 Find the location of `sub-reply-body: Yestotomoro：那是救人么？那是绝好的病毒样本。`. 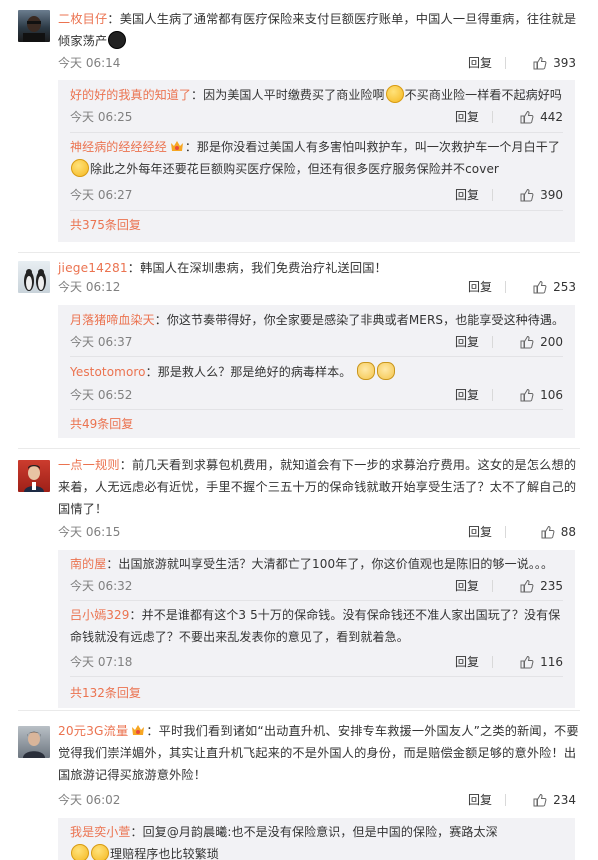

sub-reply-body: Yestotomoro：那是救人么？那是绝好的病毒样本。 is located at coordinates (317, 372).